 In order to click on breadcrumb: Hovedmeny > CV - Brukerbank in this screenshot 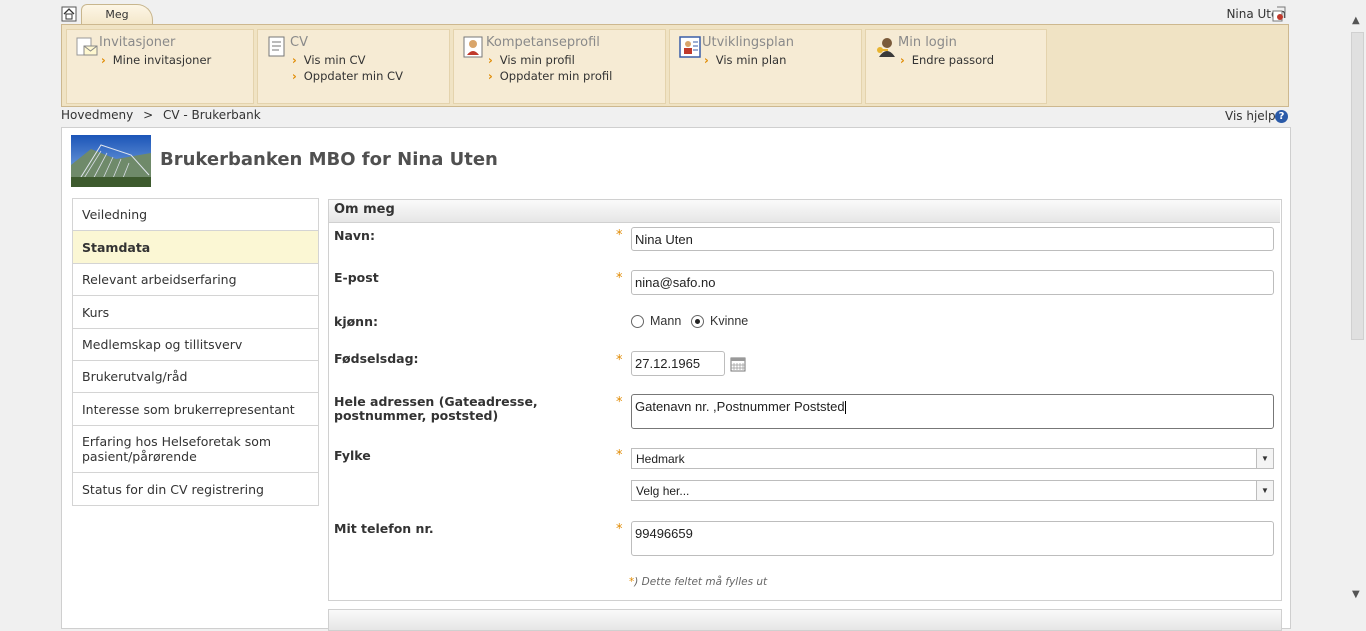, I will do `click(161, 115)`.